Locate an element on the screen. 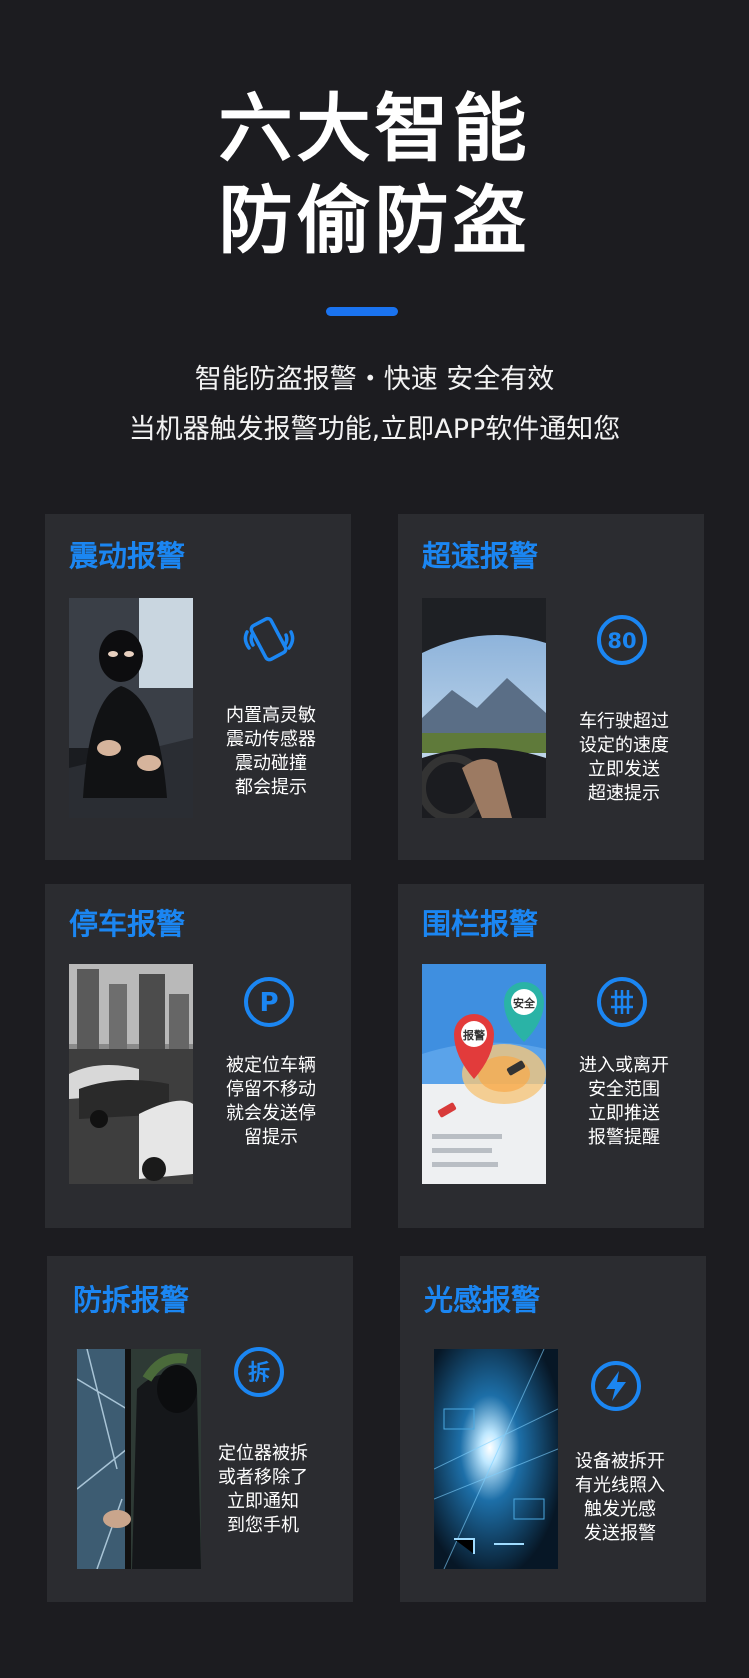 The image size is (749, 1678). card-title: 超速报警 is located at coordinates (480, 556).